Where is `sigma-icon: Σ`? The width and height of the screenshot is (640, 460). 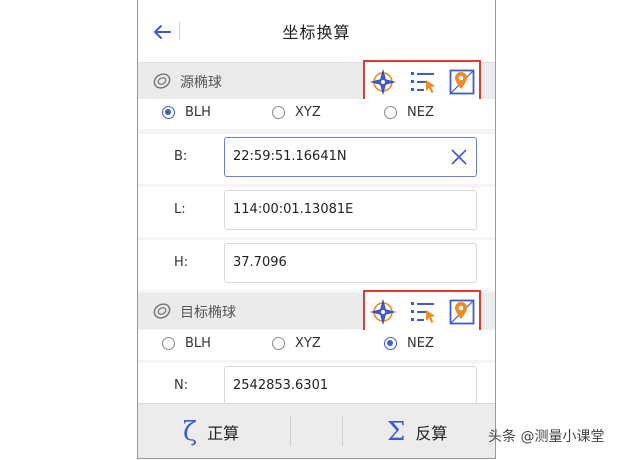 sigma-icon: Σ is located at coordinates (396, 431).